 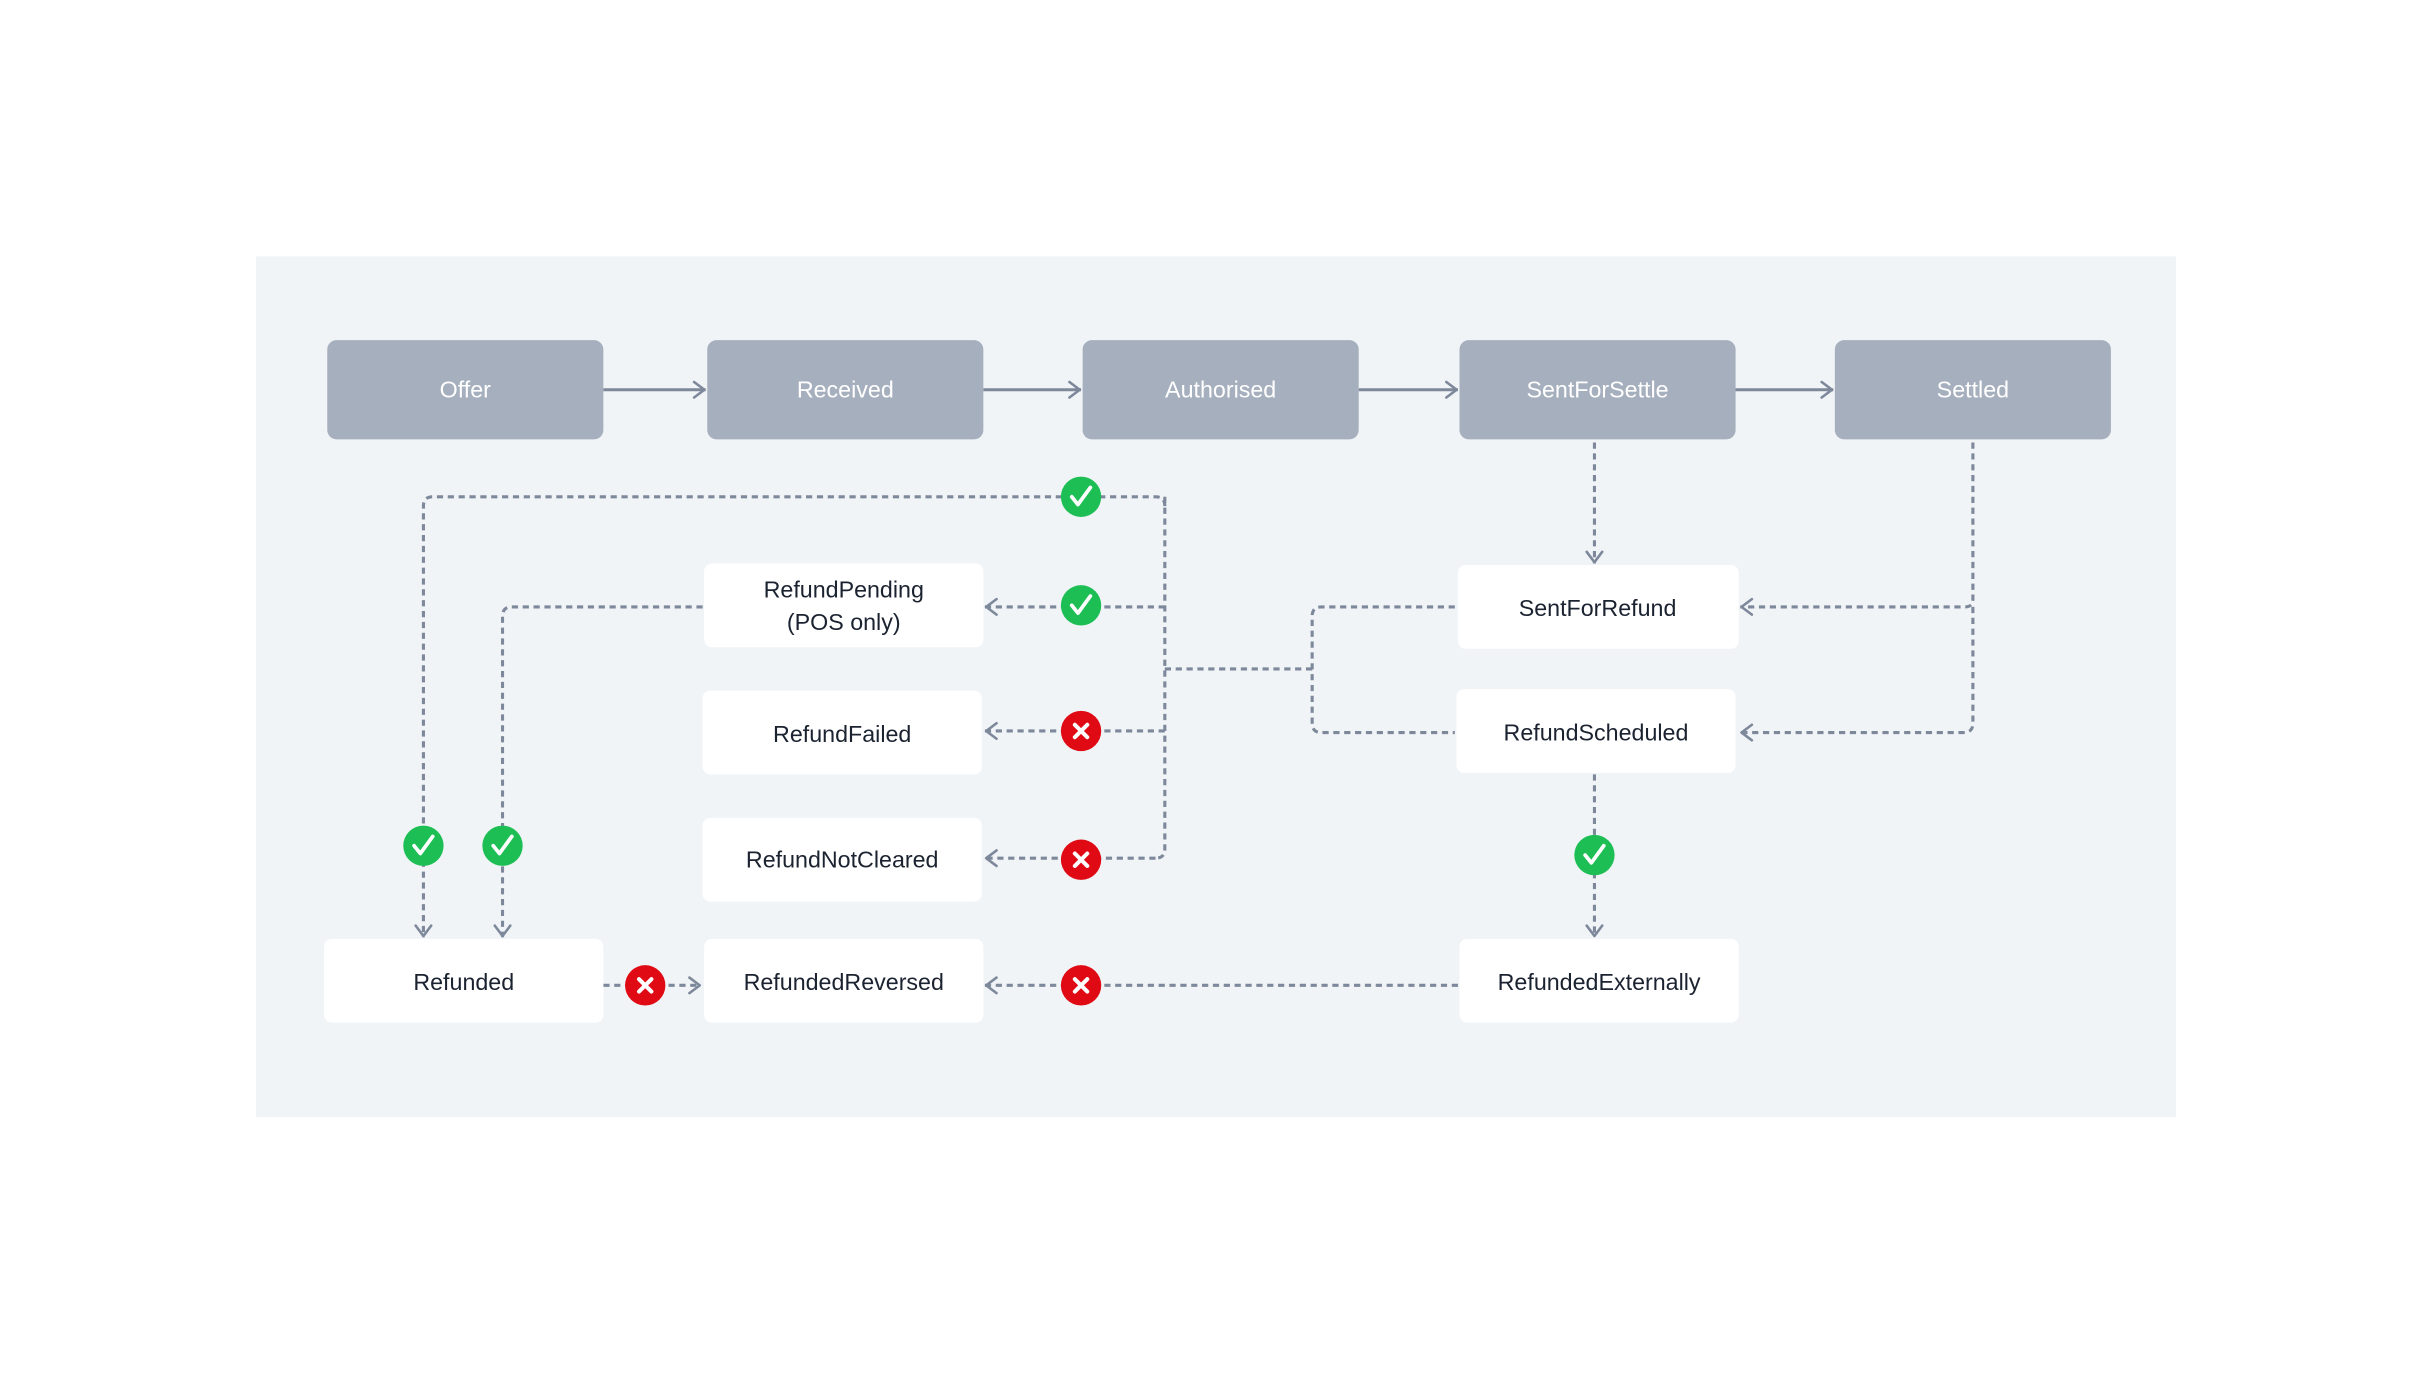 I want to click on node-label: SentForSettle, so click(x=1597, y=390).